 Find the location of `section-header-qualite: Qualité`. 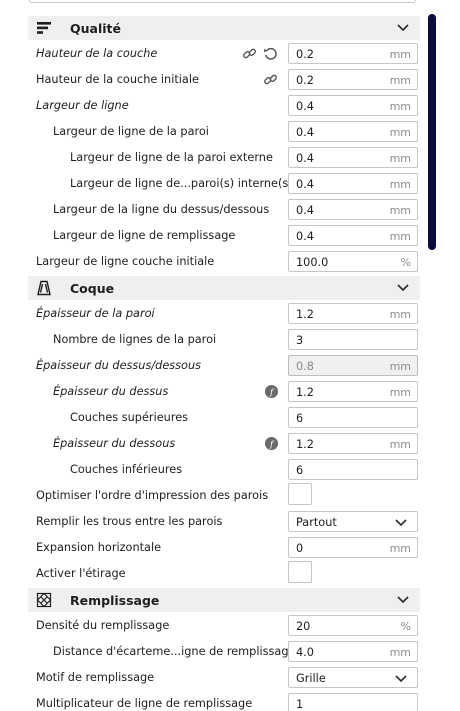

section-header-qualite: Qualité is located at coordinates (224, 28).